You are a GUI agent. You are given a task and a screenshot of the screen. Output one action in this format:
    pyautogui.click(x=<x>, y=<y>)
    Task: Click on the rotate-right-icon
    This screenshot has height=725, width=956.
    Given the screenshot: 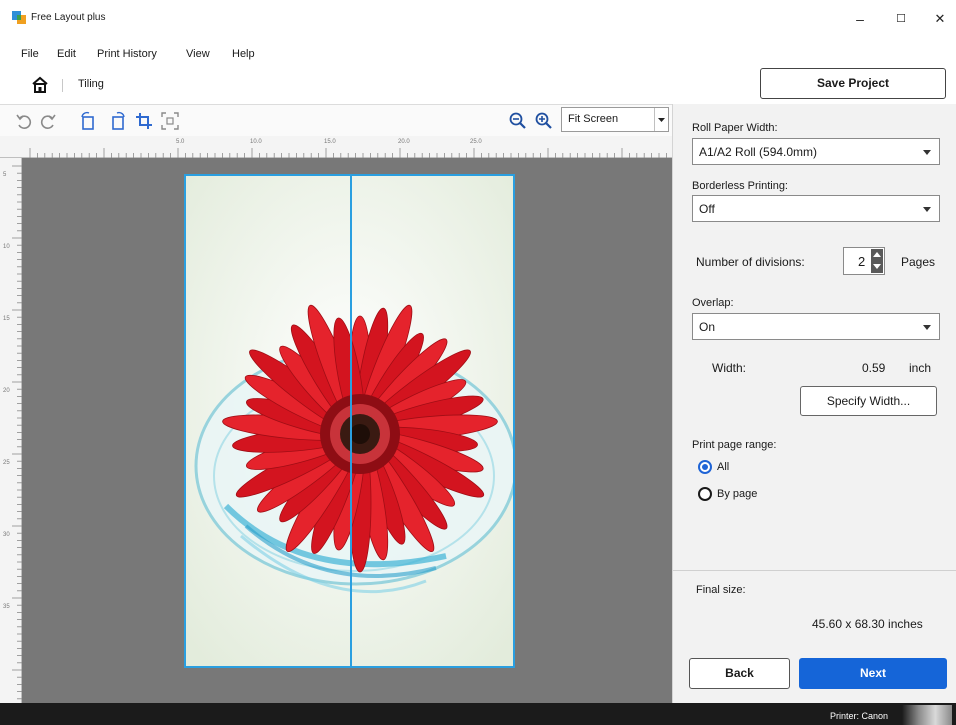 What is the action you would take?
    pyautogui.click(x=118, y=121)
    